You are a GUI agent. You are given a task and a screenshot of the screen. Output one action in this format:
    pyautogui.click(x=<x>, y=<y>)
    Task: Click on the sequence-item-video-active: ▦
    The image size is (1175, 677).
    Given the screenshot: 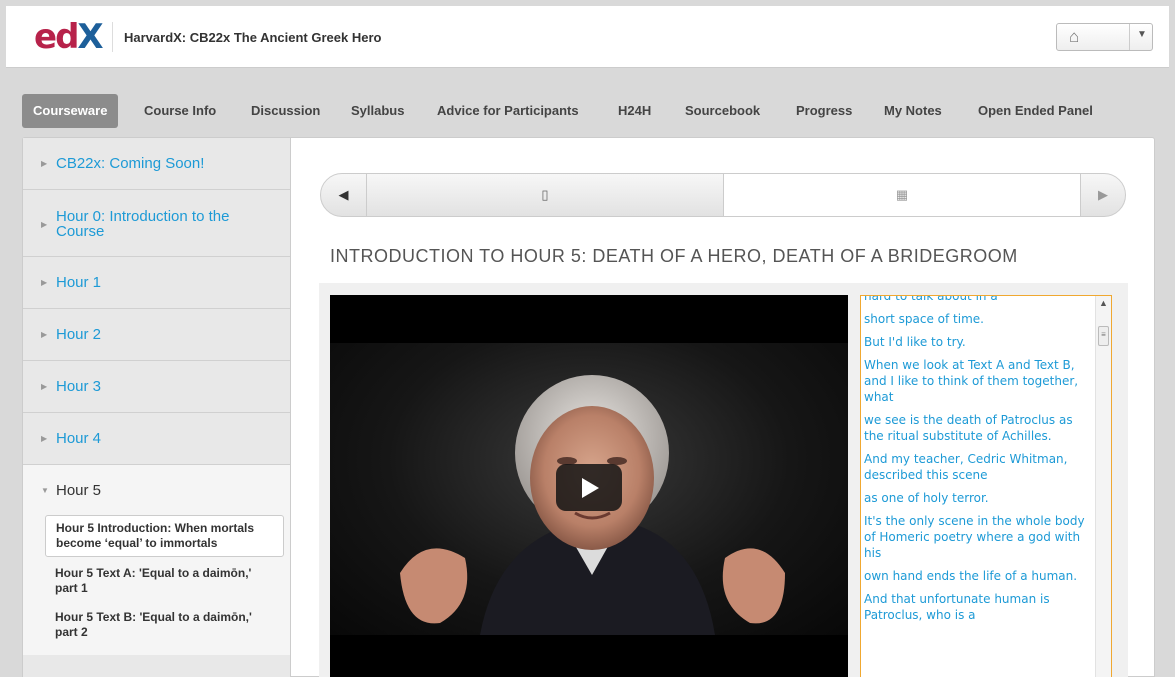 What is the action you would take?
    pyautogui.click(x=902, y=195)
    